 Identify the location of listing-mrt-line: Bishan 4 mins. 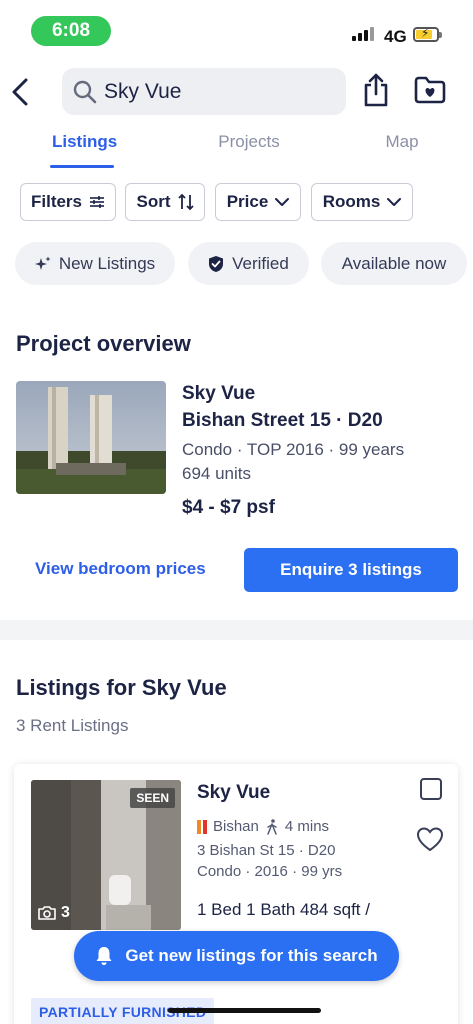
(263, 826).